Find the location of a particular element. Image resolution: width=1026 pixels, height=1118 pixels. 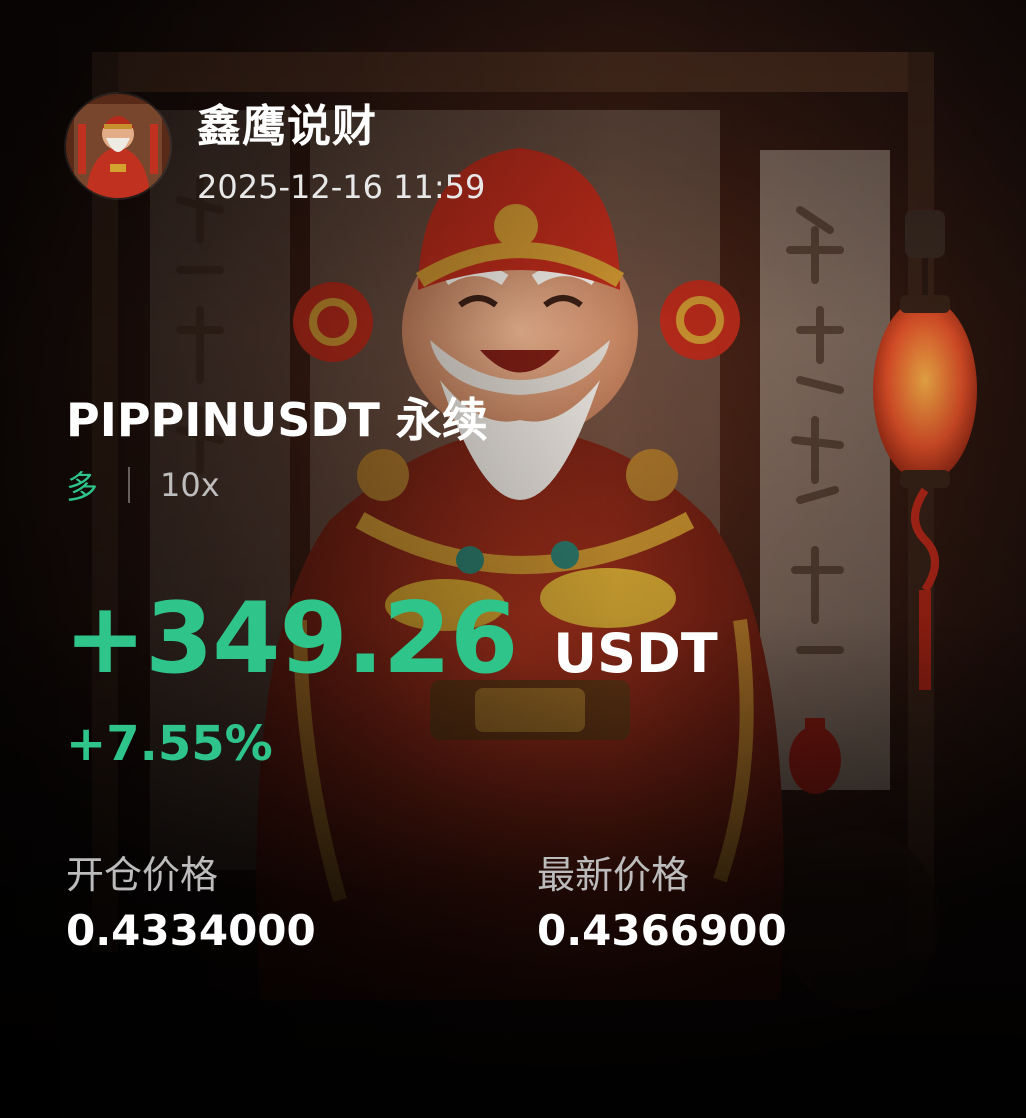

avatar is located at coordinates (118, 146).